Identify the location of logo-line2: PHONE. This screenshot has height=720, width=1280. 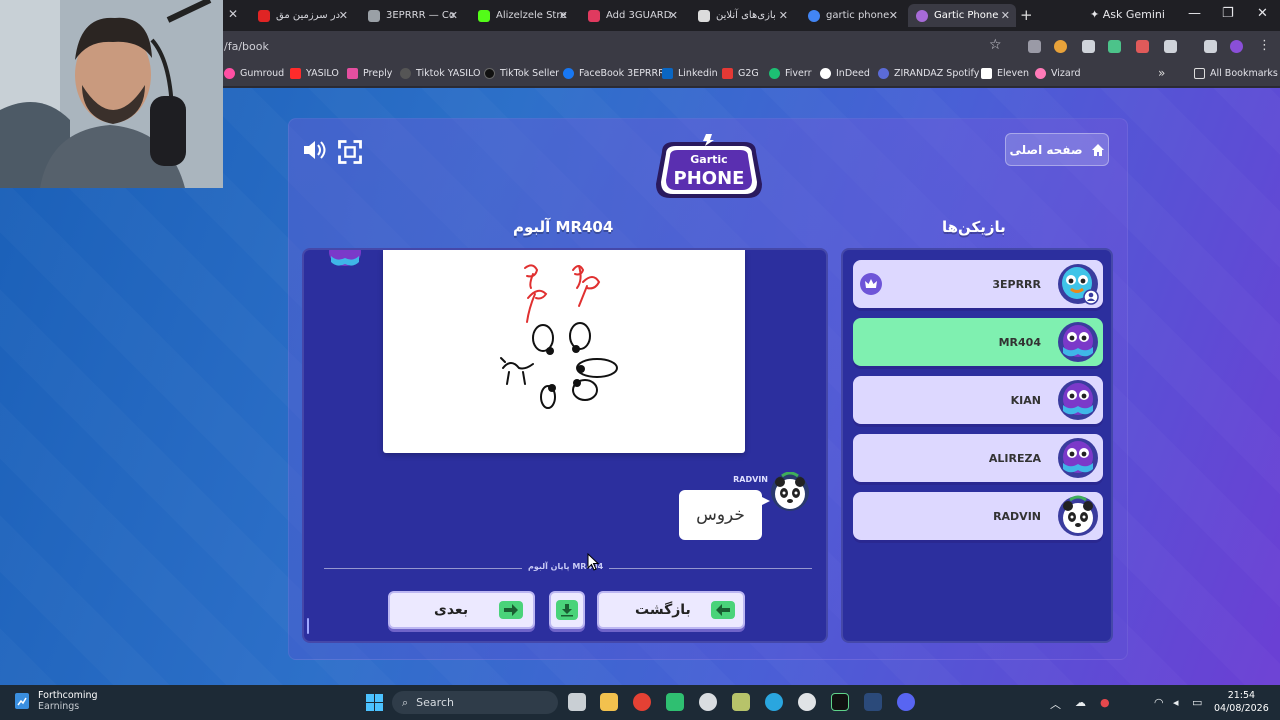
(709, 178).